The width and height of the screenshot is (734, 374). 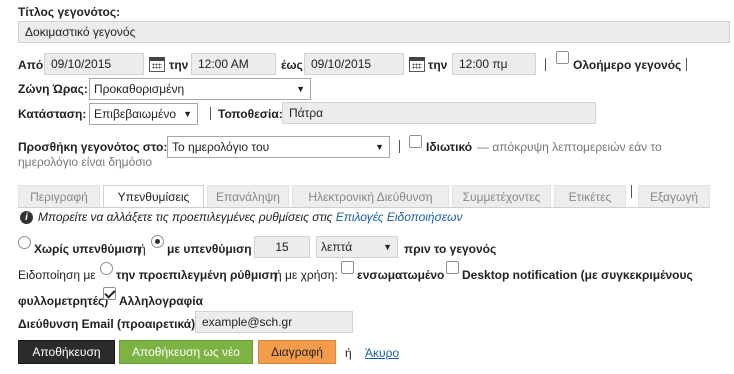 What do you see at coordinates (87, 249) in the screenshot?
I see `no-reminder-label: Χωρίς υπενθύμιση` at bounding box center [87, 249].